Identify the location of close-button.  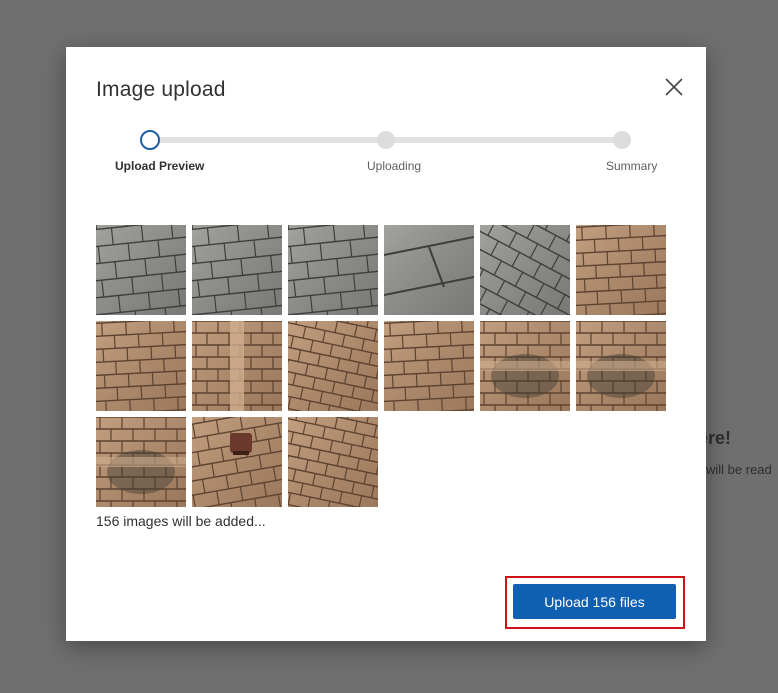
(674, 87).